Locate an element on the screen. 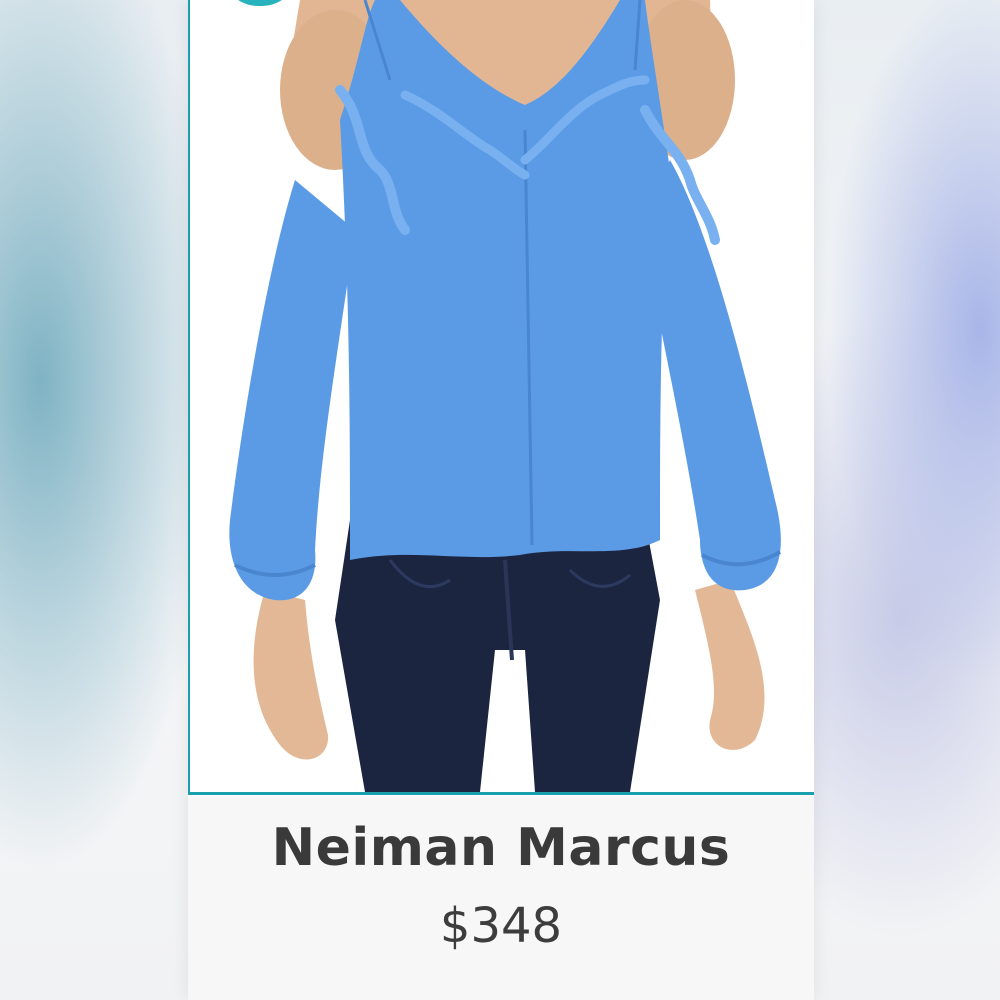  product-info: Neiman Marcus $348 is located at coordinates (501, 898).